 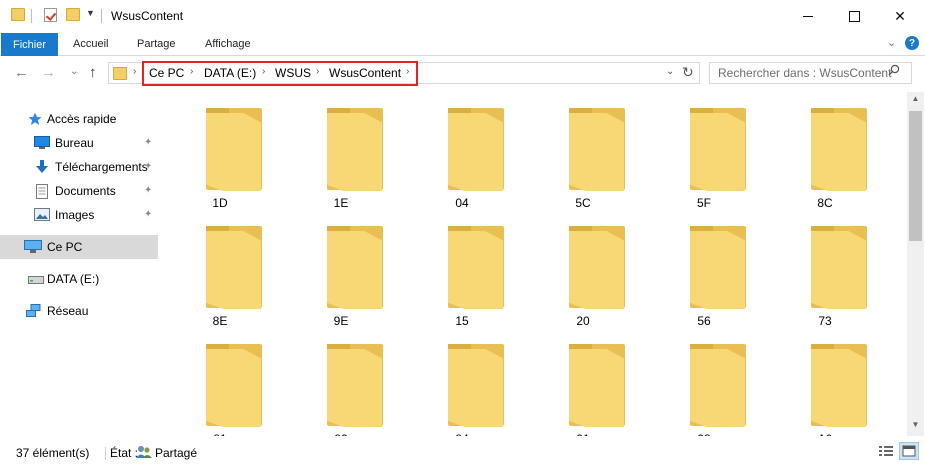 What do you see at coordinates (75, 215) in the screenshot?
I see `sidebar-item-label: Images` at bounding box center [75, 215].